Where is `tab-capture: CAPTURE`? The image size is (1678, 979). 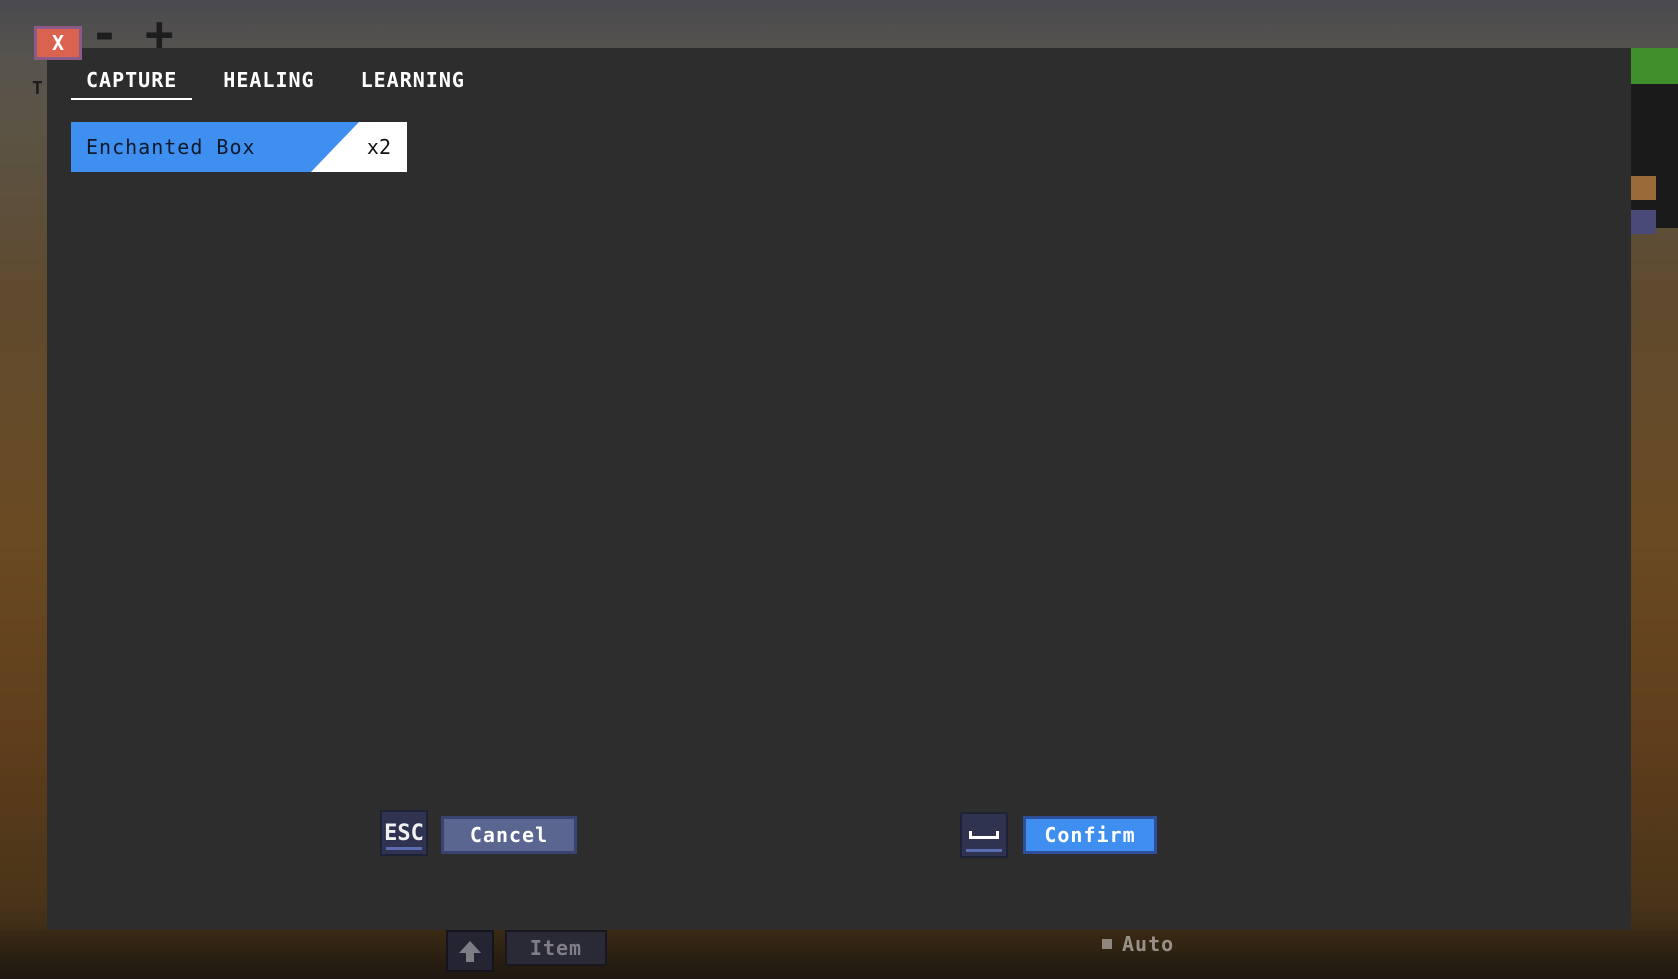
tab-capture: CAPTURE is located at coordinates (132, 82).